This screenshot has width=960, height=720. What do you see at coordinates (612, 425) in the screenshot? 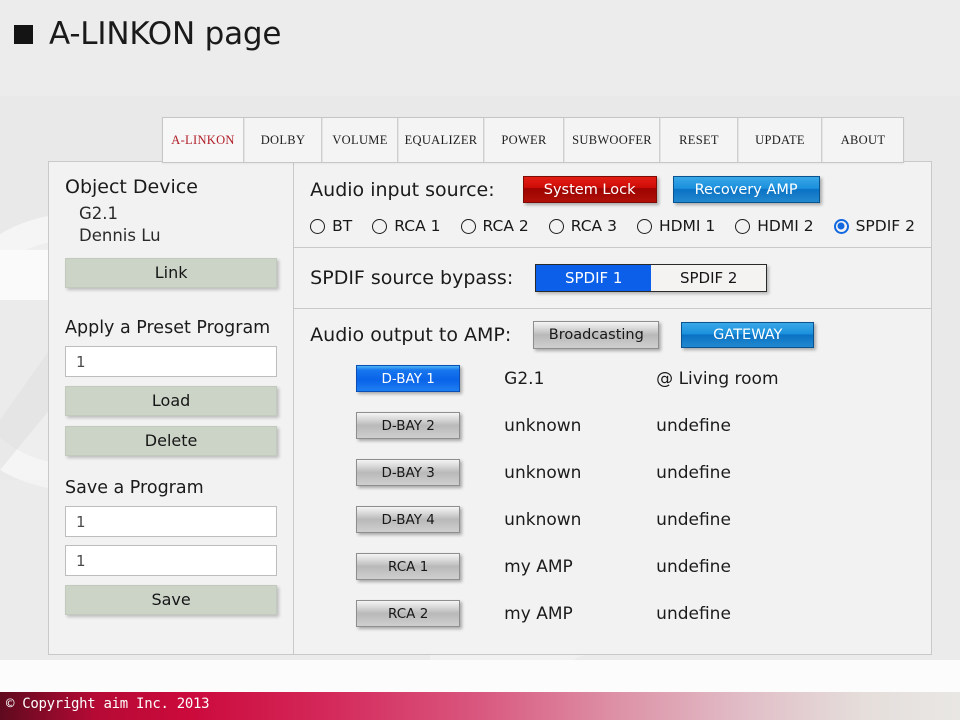
I see `audio-output-row: D-BAY 2 unknown undefine` at bounding box center [612, 425].